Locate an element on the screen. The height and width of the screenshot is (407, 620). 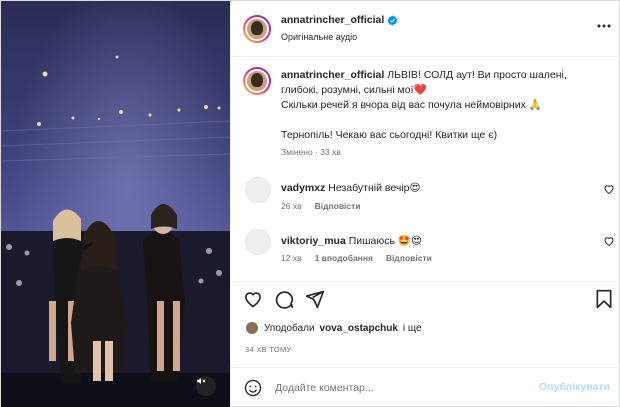
more-options-button is located at coordinates (604, 26).